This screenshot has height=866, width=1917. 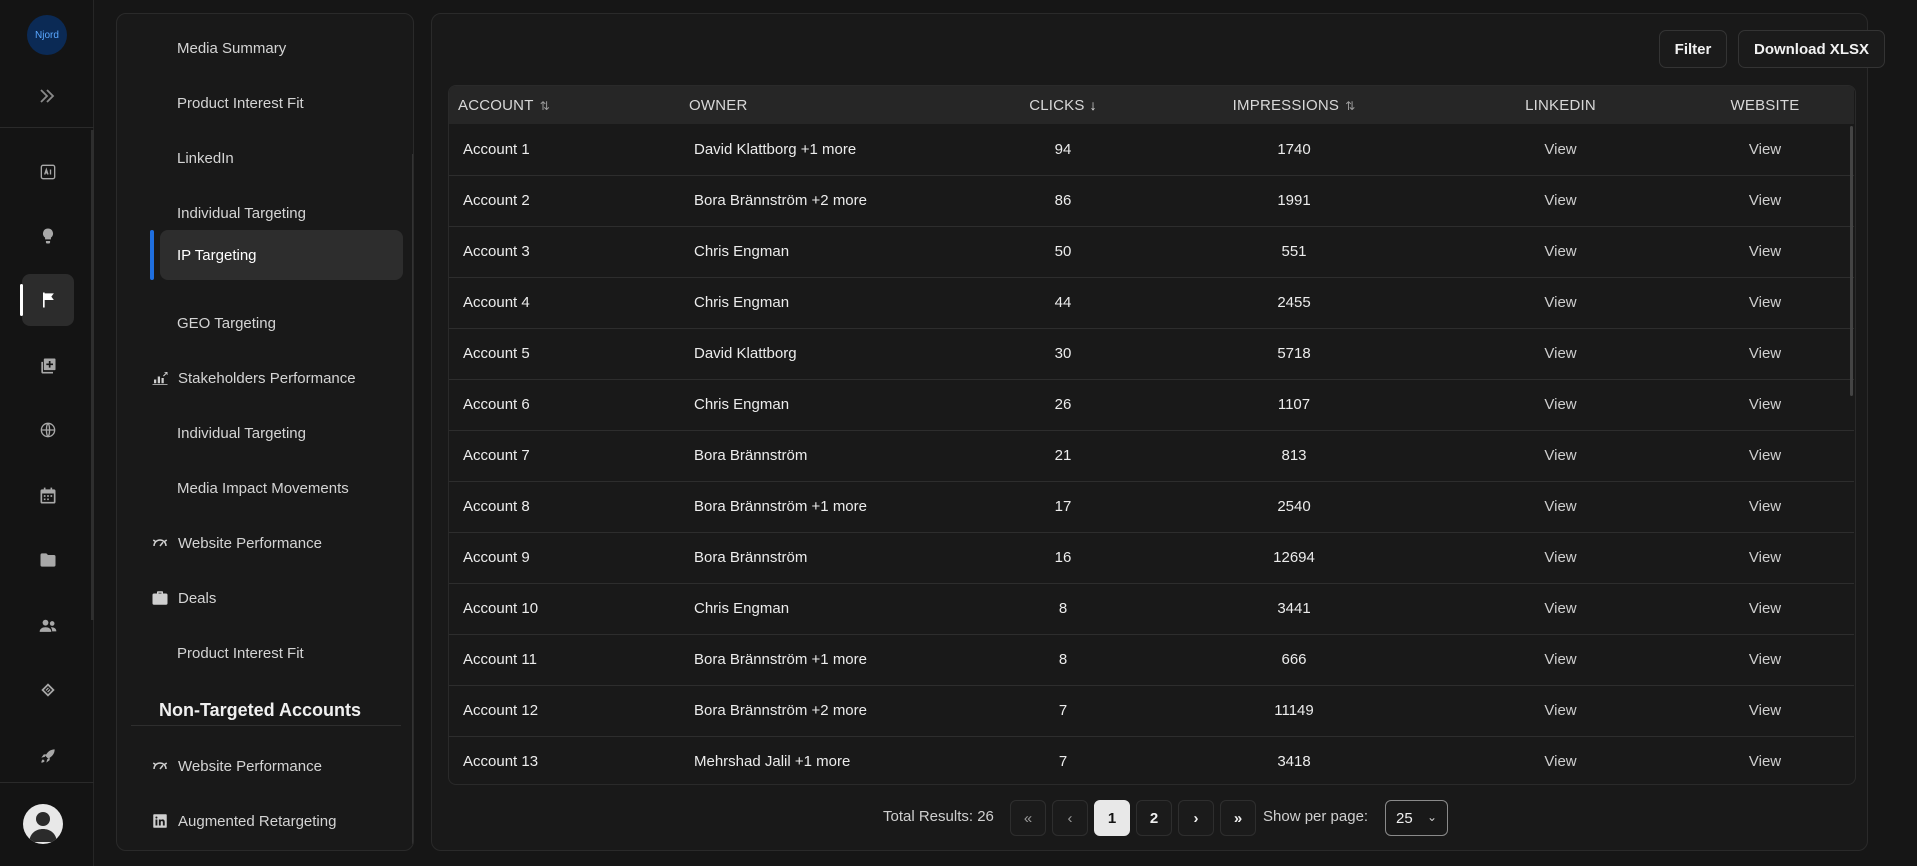 What do you see at coordinates (262, 48) in the screenshot?
I see `nav-media-summary: Media Summary` at bounding box center [262, 48].